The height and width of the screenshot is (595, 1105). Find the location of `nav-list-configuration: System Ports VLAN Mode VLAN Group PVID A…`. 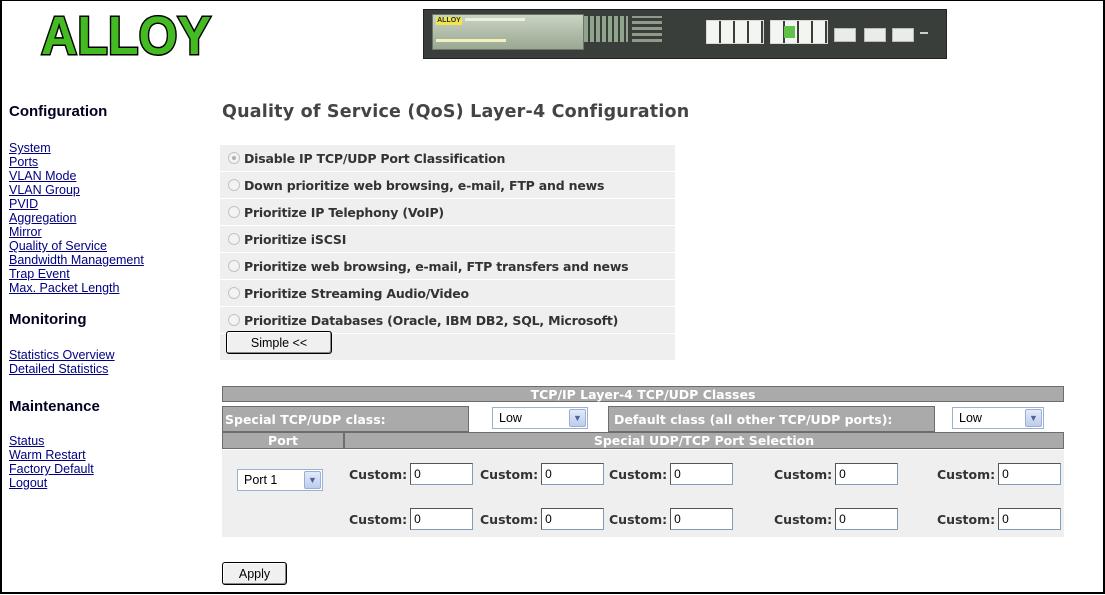

nav-list-configuration: System Ports VLAN Mode VLAN Group PVID A… is located at coordinates (76, 218).